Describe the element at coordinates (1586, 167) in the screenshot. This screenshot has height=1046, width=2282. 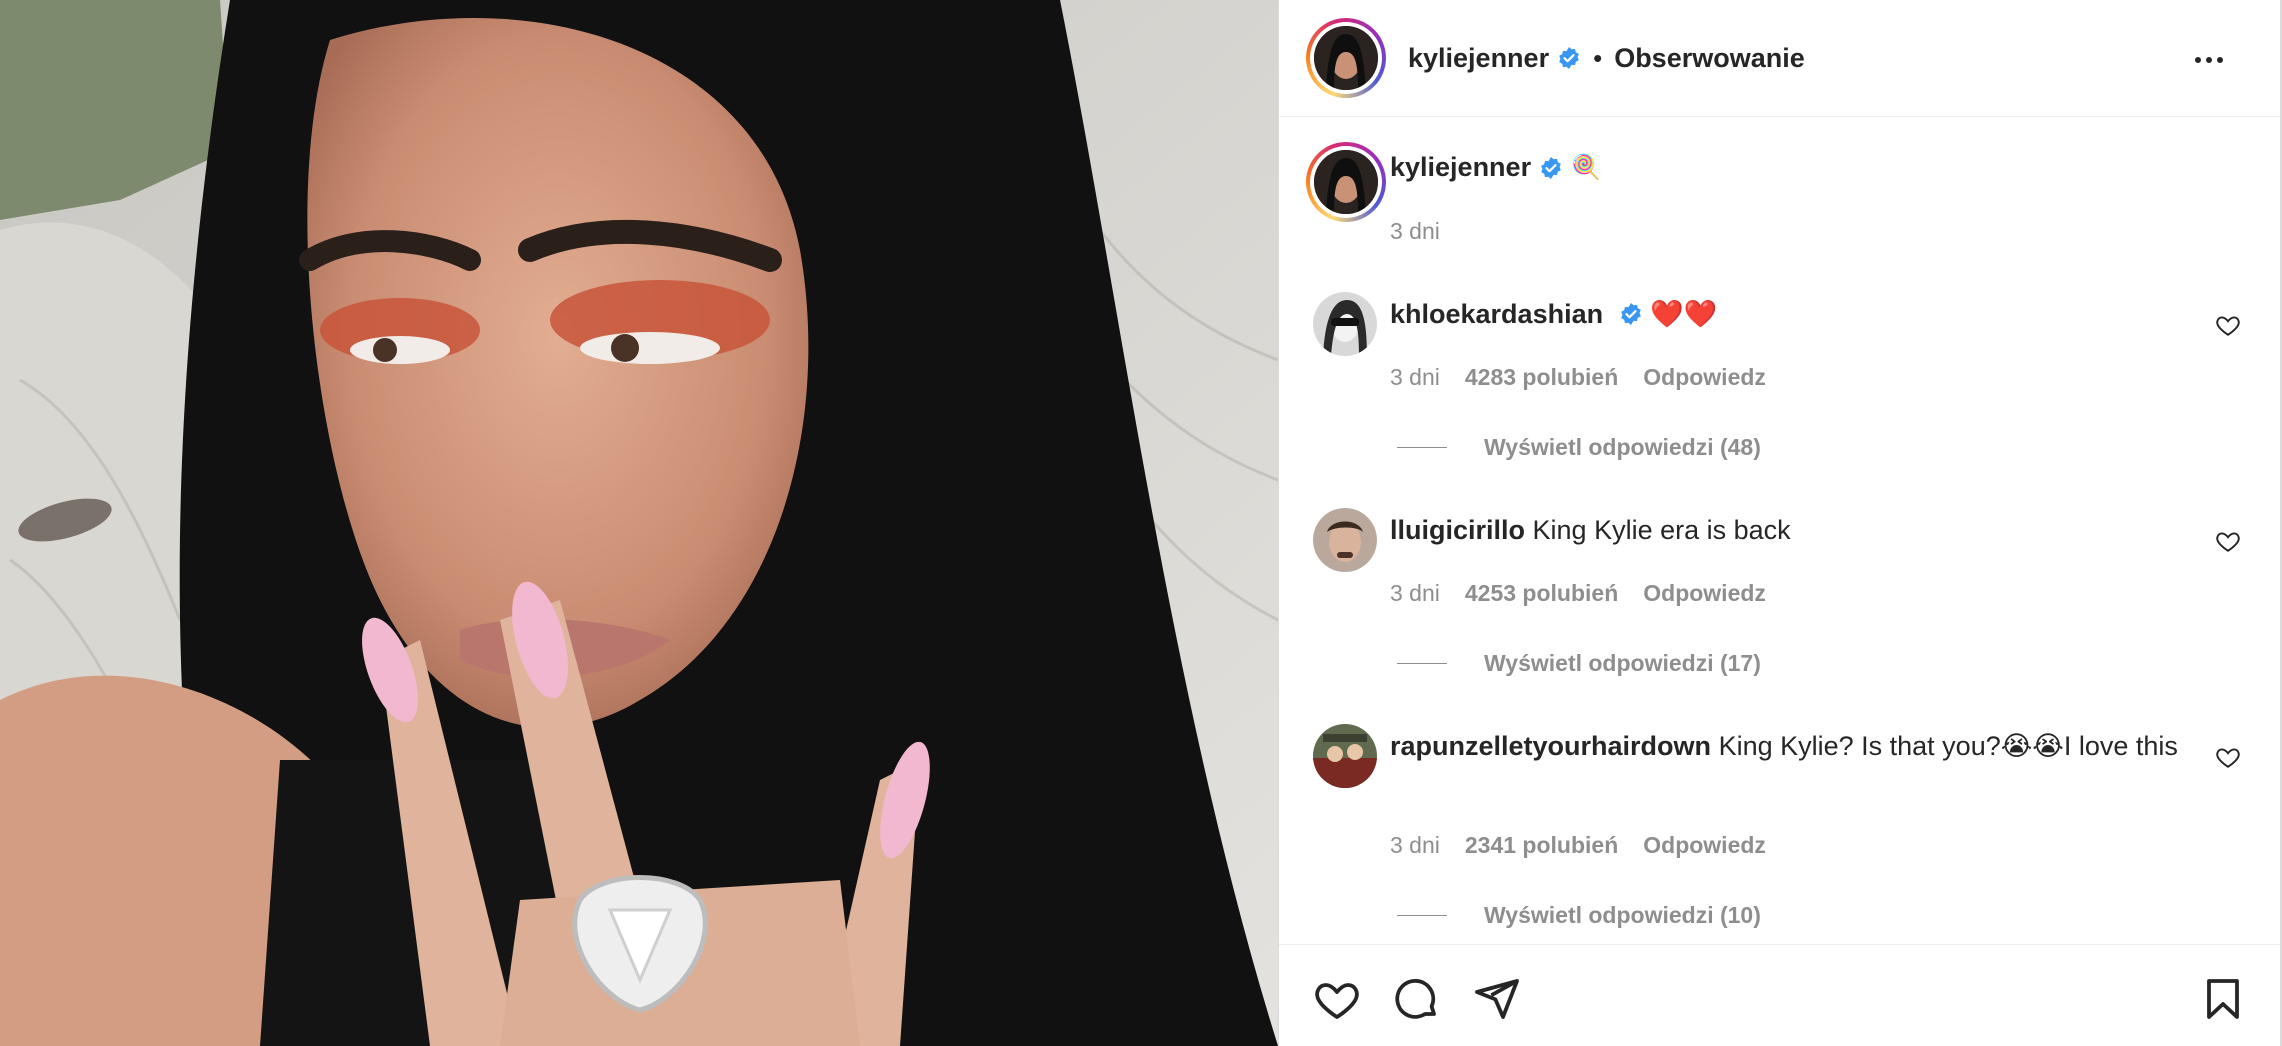
I see `caption-text: 🍭` at that location.